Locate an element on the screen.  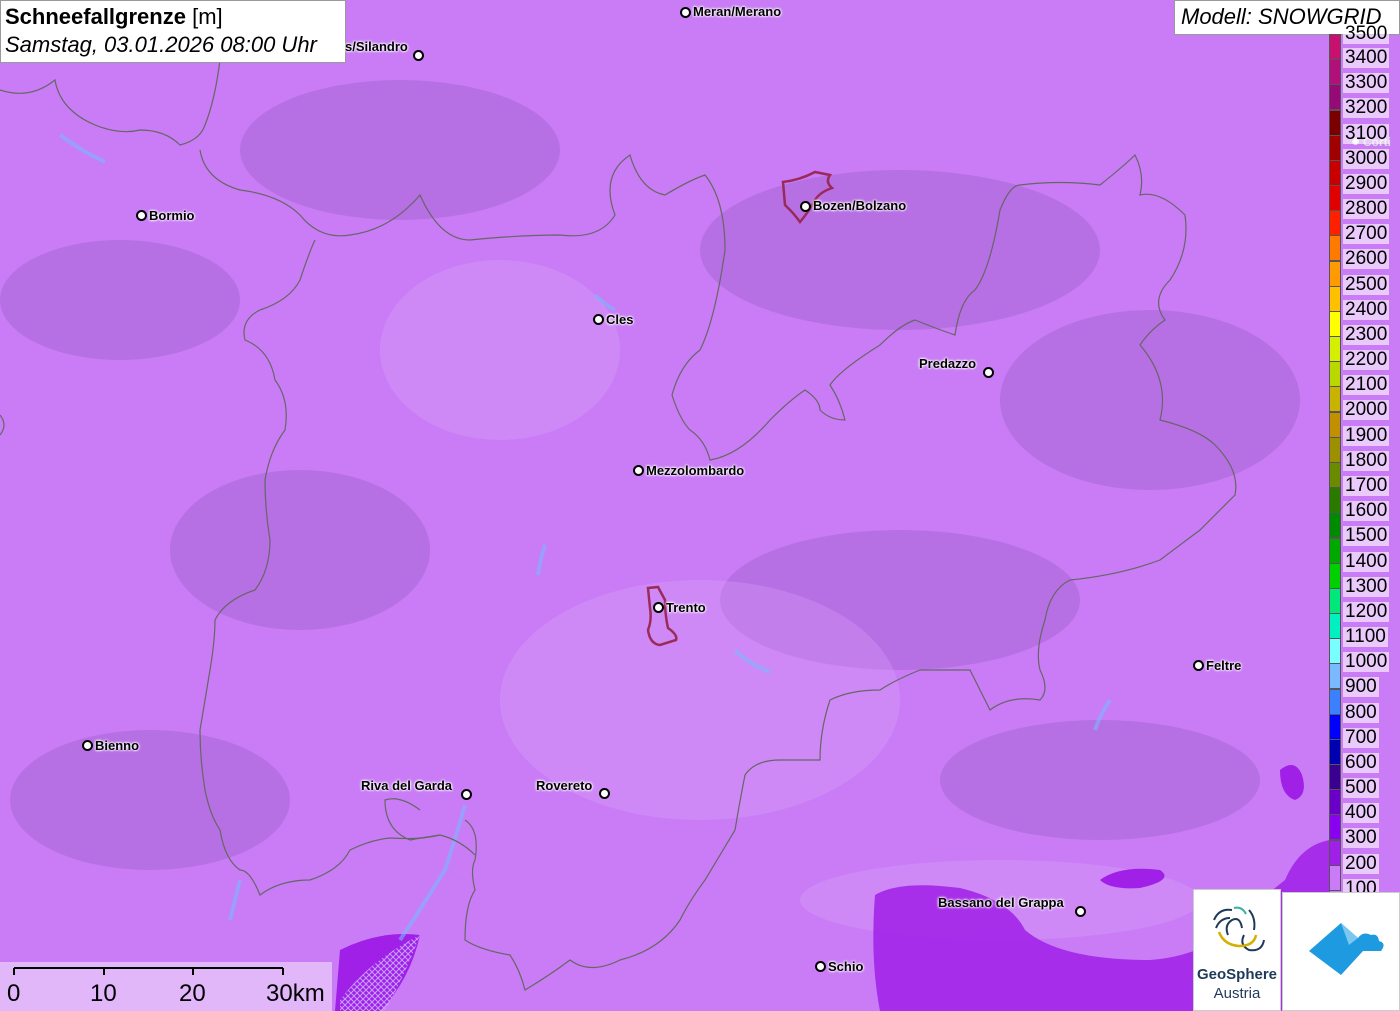
city-label: Mezzolombardo is located at coordinates (695, 470).